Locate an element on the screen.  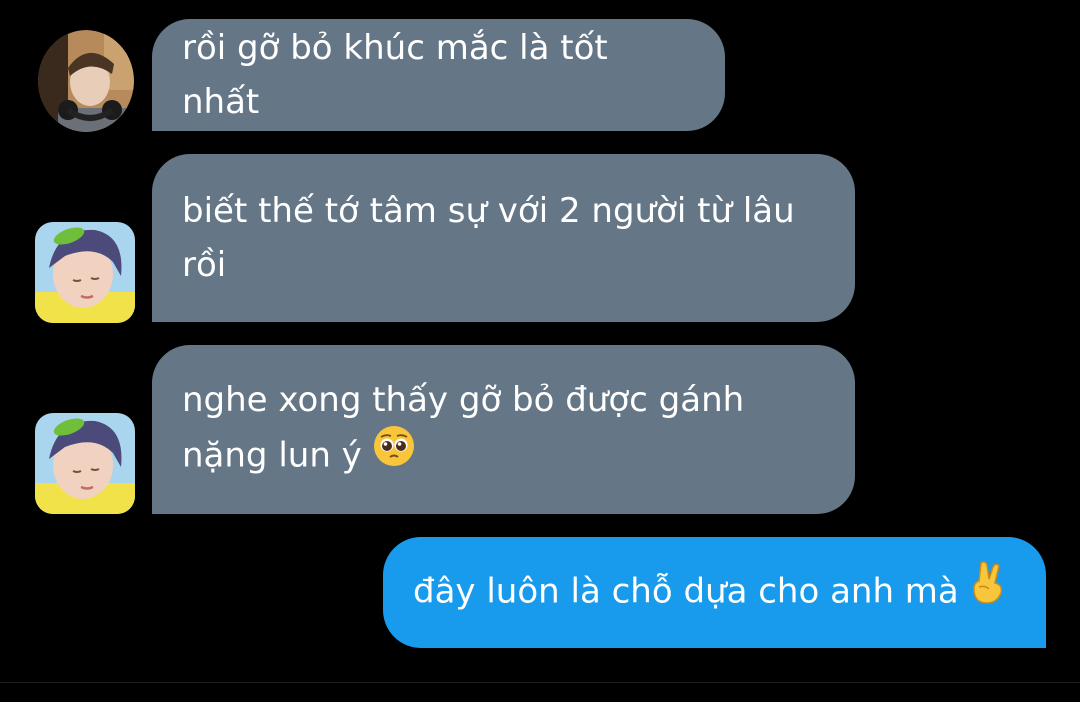
message-text: đây luôn là chỗ dựa cho anh mà is located at coordinates (709, 591).